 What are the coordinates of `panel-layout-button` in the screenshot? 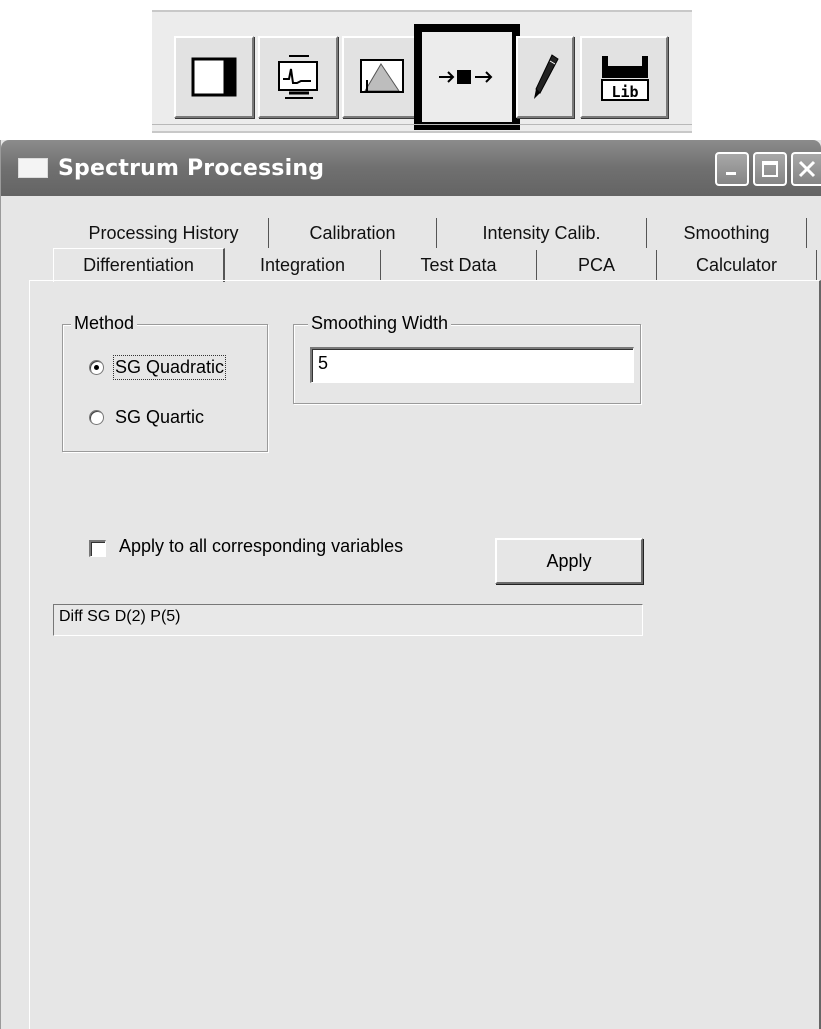 It's located at (214, 77).